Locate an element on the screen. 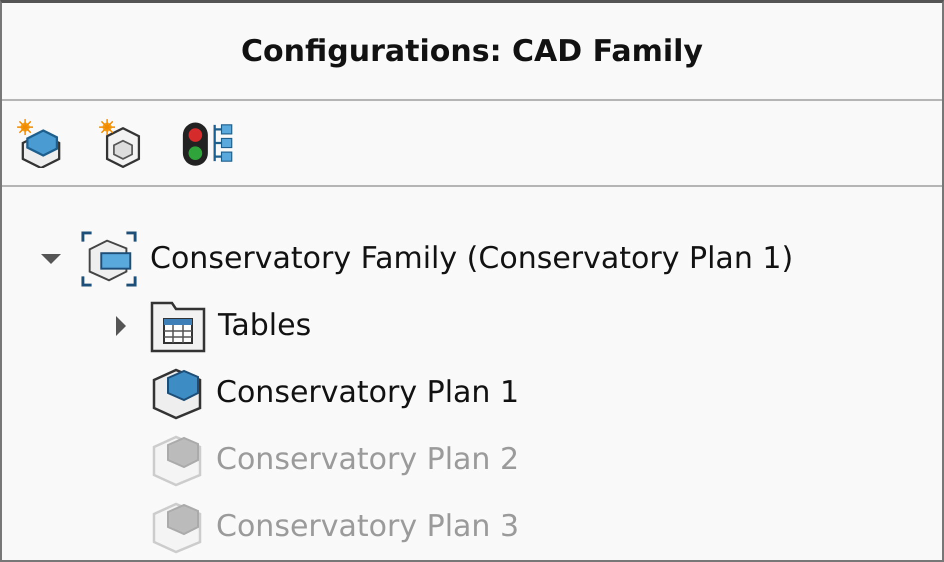 The width and height of the screenshot is (944, 562). panel-title: Configurations: CAD Family is located at coordinates (472, 51).